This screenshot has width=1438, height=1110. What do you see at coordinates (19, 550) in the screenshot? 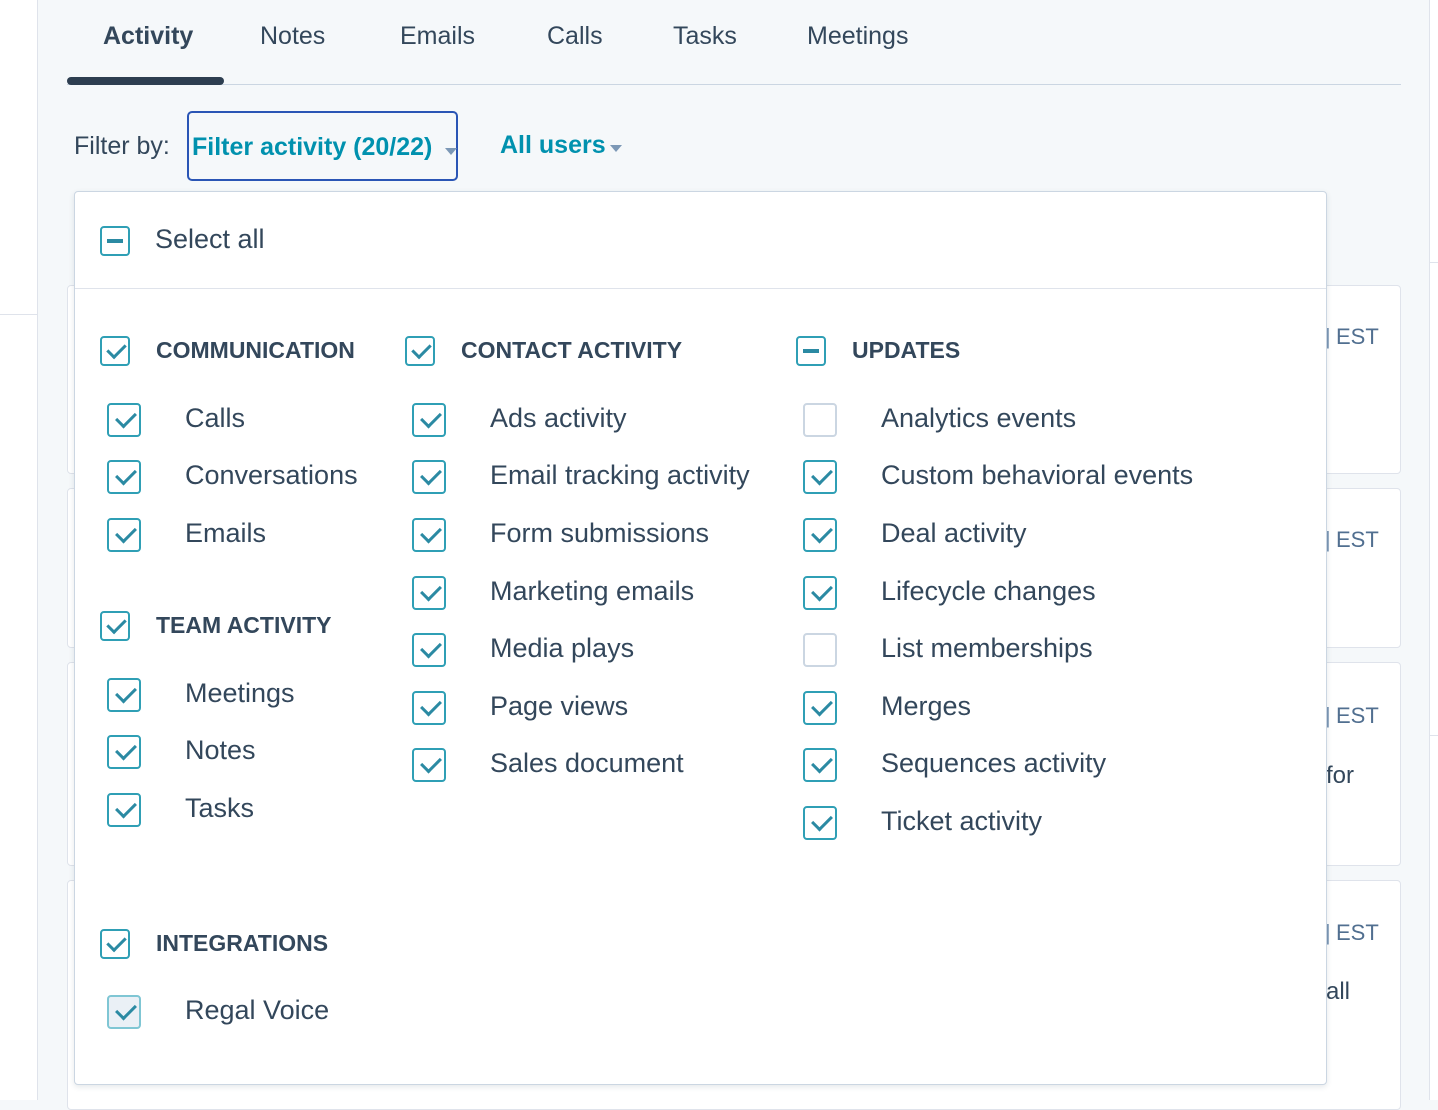
I see `left-panel` at bounding box center [19, 550].